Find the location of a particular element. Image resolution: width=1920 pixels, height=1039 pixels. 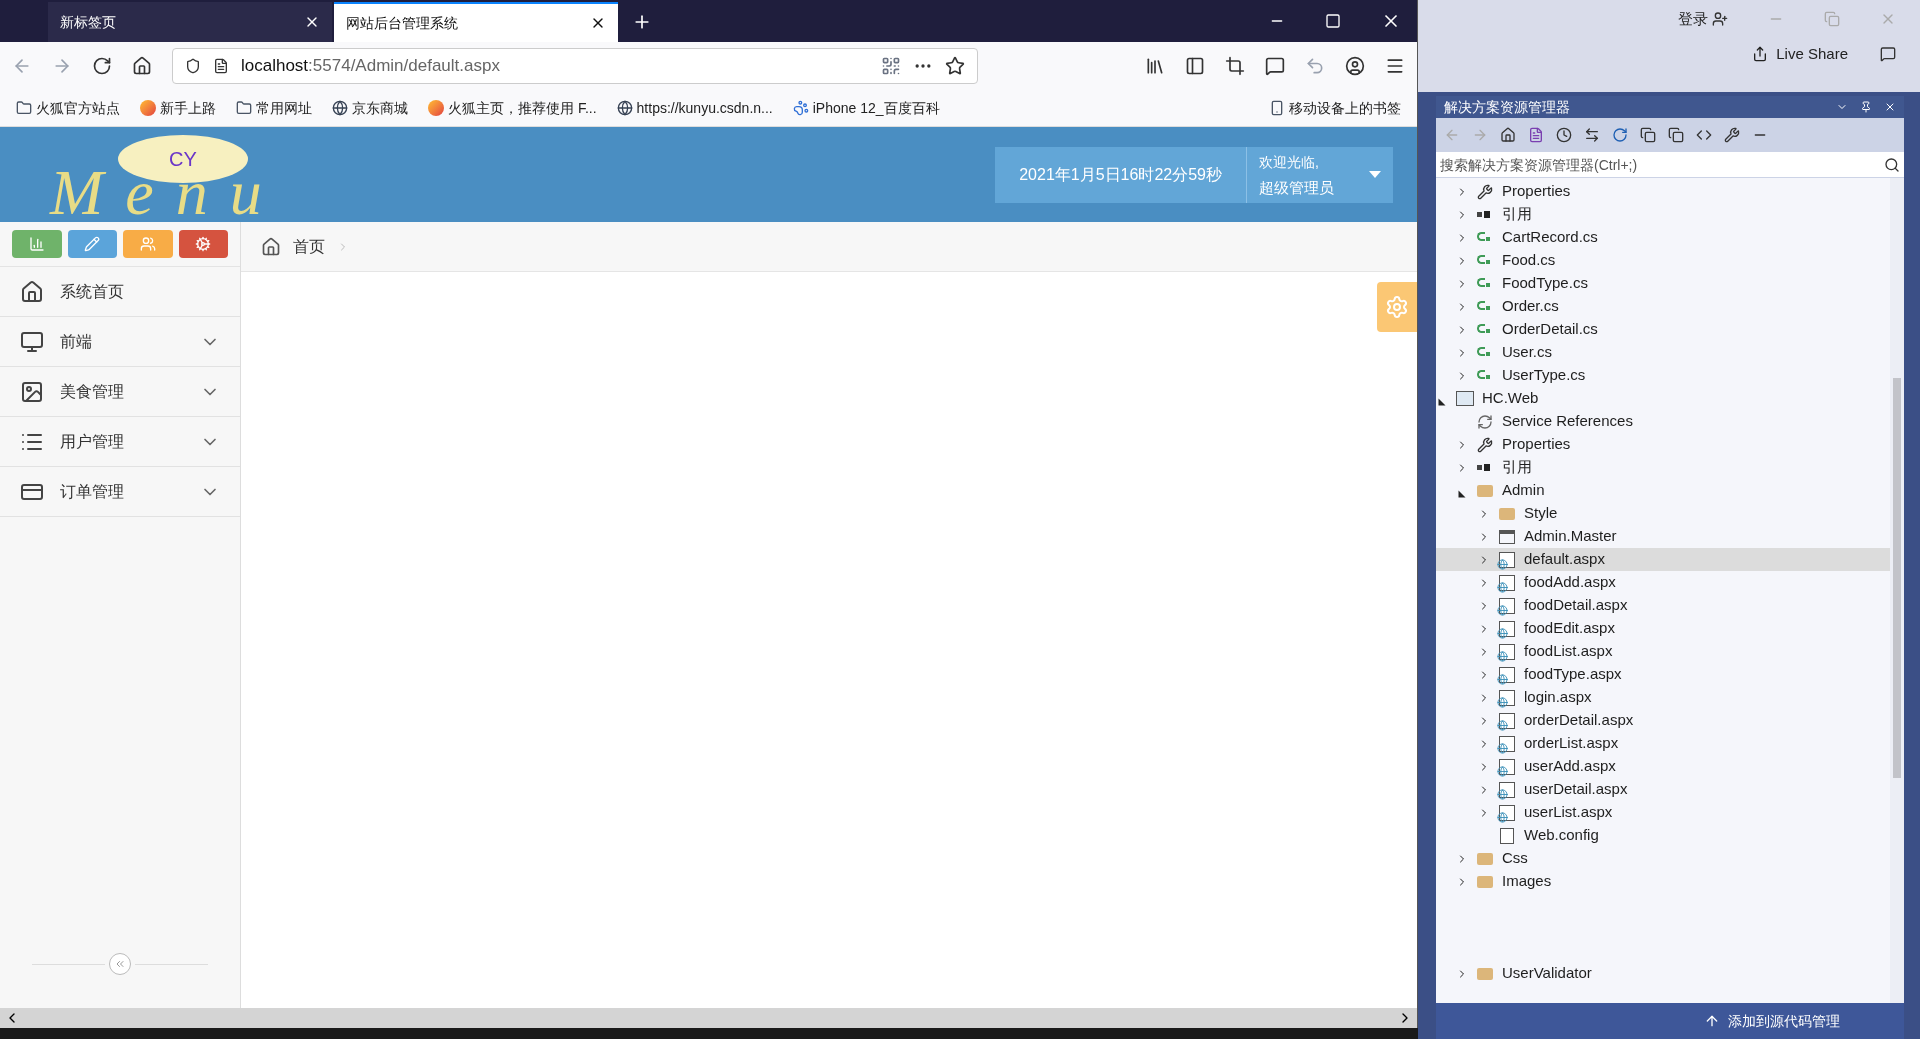

sign-in-link: 登录 is located at coordinates (1693, 19).